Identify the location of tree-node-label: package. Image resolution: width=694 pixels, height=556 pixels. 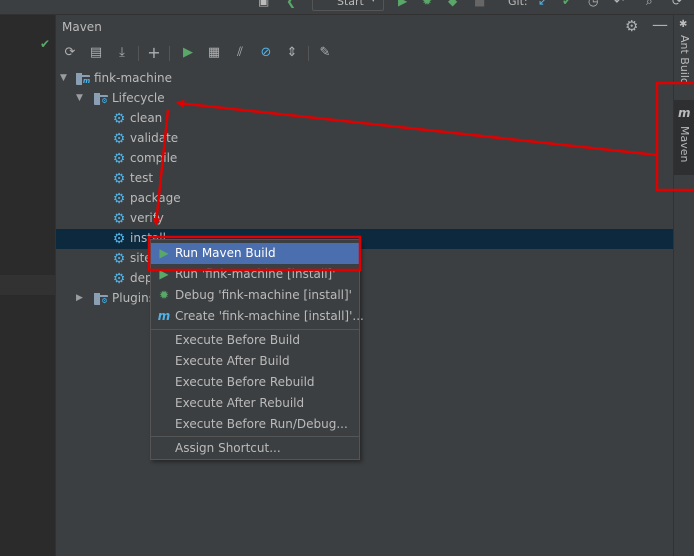
(155, 198).